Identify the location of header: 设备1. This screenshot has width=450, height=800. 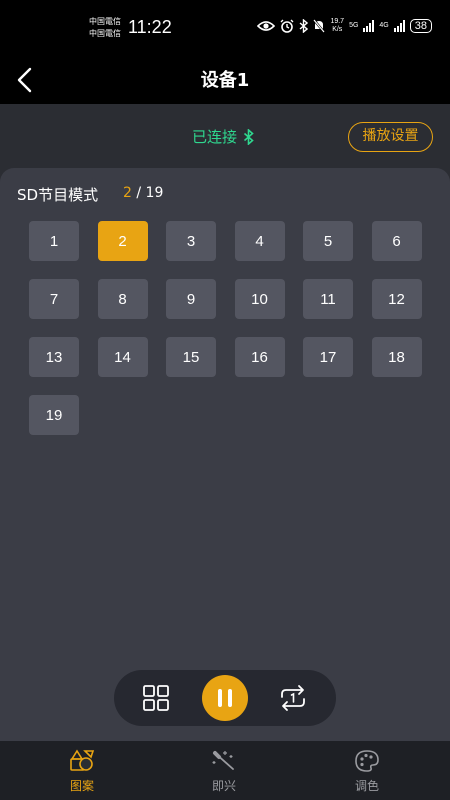
(225, 80).